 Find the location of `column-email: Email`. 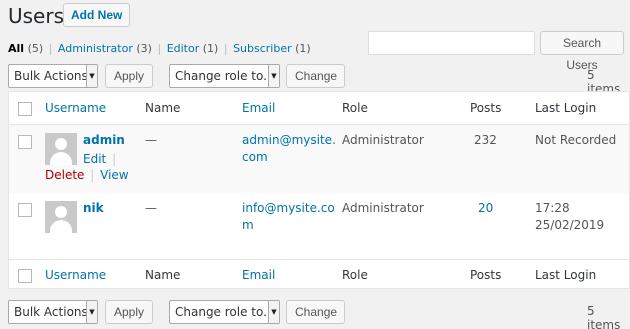

column-email: Email is located at coordinates (258, 108).